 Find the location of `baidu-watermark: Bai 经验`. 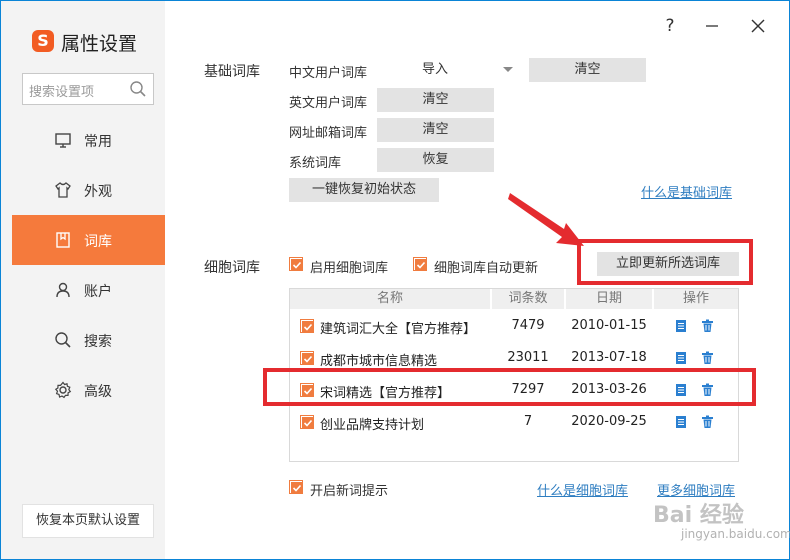

baidu-watermark: Bai 经验 is located at coordinates (698, 515).